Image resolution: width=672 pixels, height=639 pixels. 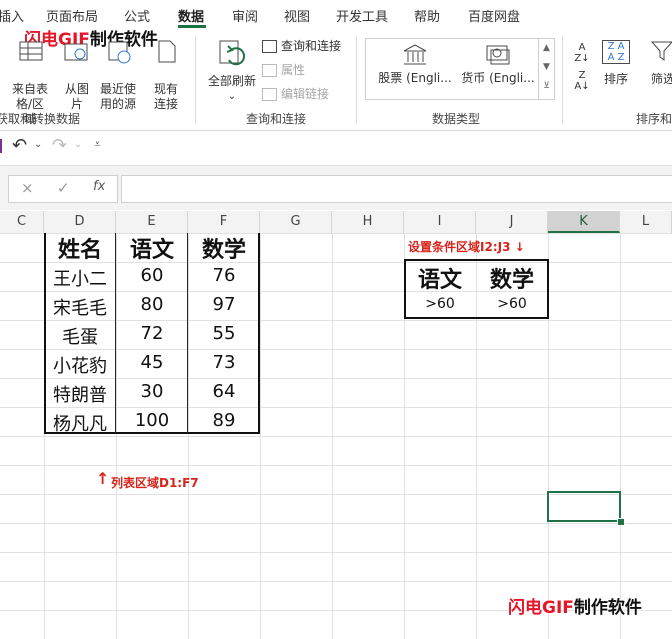 I want to click on insert-function-icon: fx, so click(x=99, y=186).